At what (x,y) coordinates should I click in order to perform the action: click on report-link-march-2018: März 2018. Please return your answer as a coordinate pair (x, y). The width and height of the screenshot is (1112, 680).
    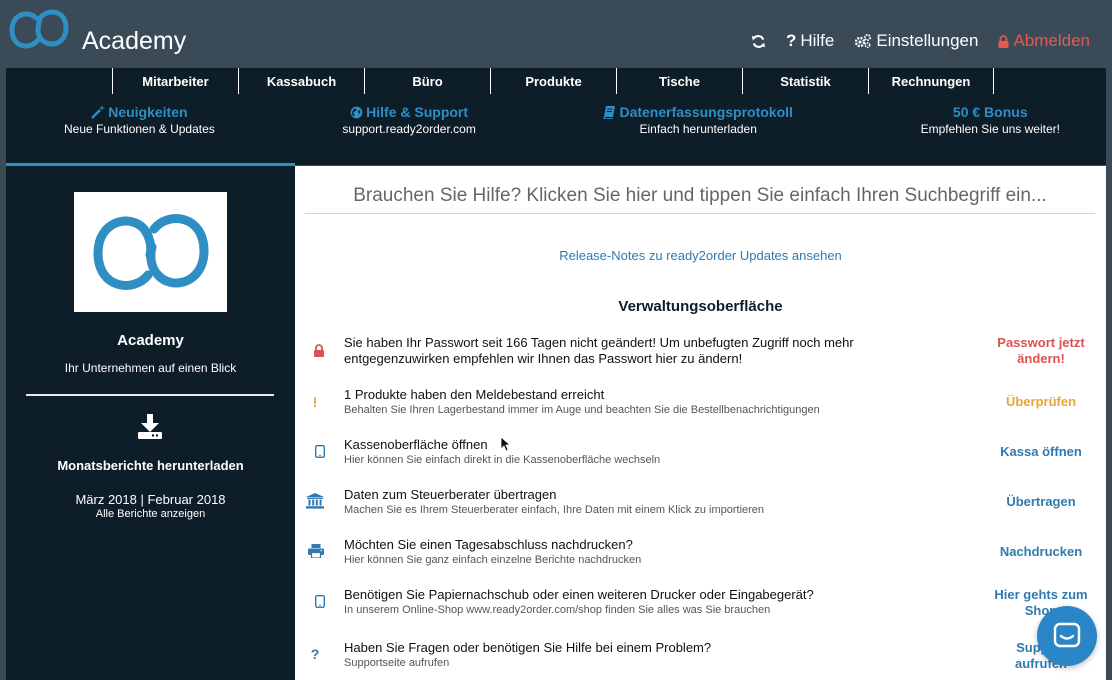
    Looking at the image, I should click on (105, 499).